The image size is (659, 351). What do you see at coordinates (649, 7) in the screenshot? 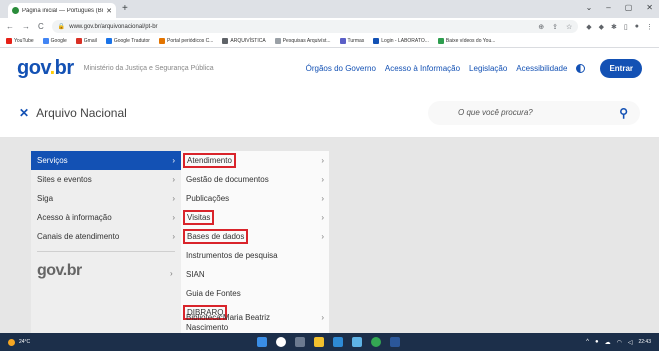
I see `close-window-icon: ✕` at bounding box center [649, 7].